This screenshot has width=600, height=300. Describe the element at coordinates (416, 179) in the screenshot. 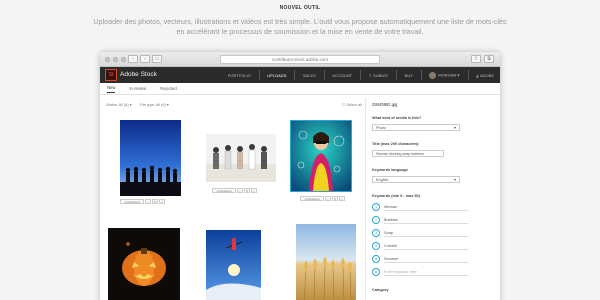

I see `language-select: English ▾` at that location.